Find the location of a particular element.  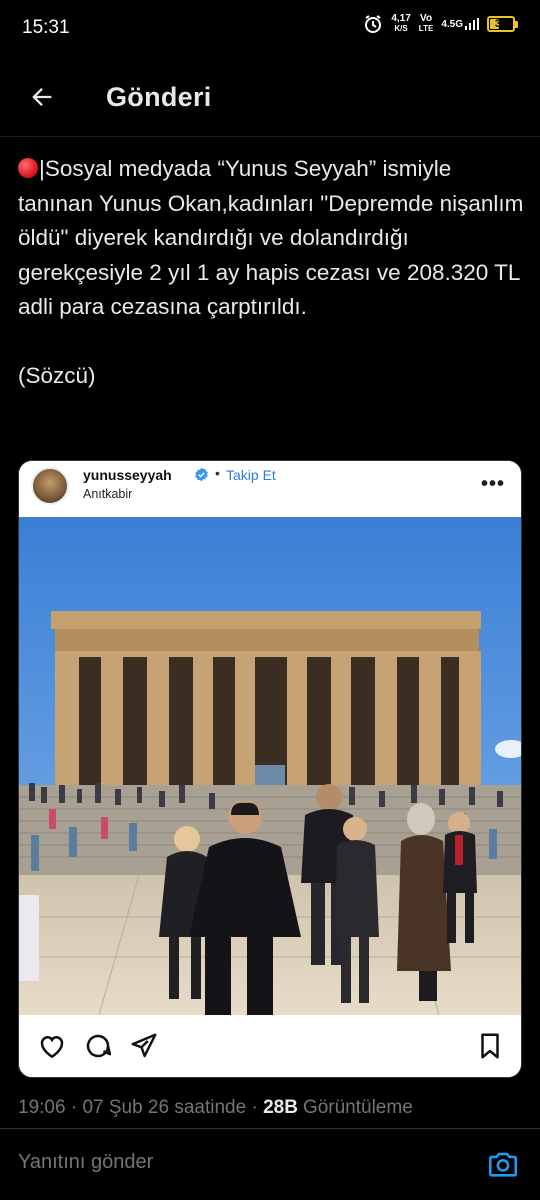

follow-button: Takip Et is located at coordinates (251, 475).